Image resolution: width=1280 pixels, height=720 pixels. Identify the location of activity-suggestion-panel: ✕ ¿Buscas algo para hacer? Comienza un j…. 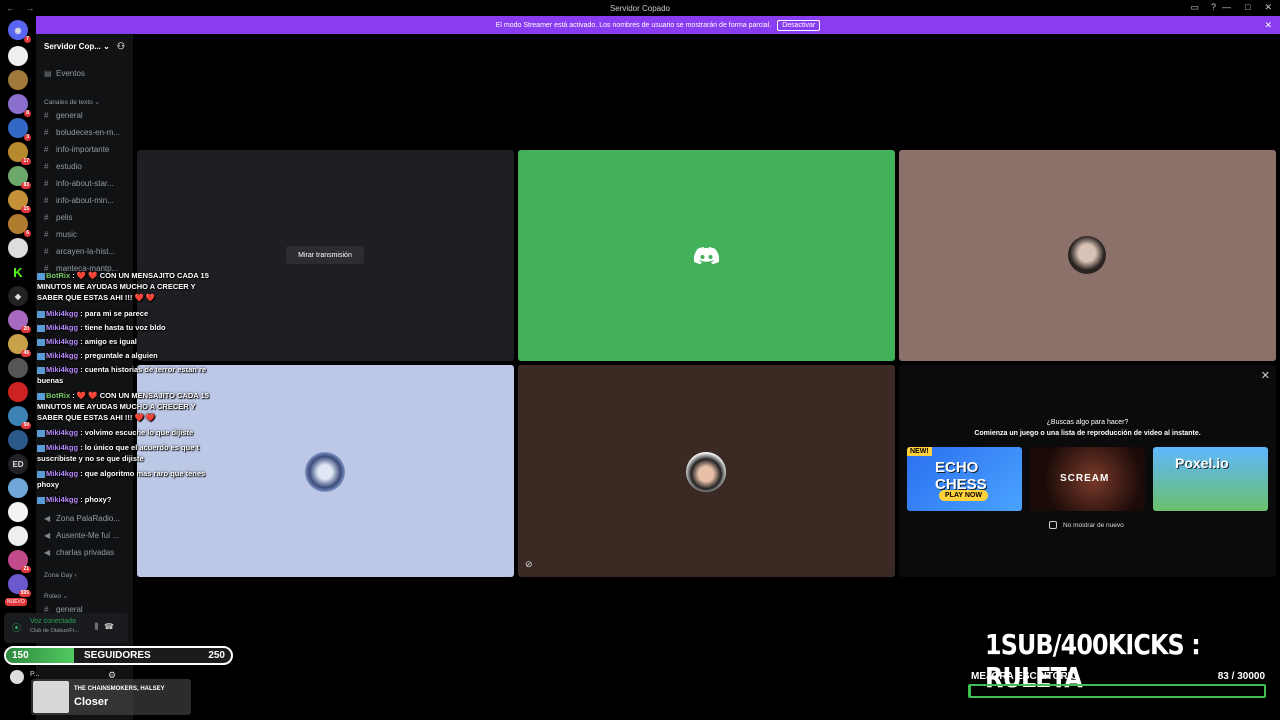
(1087, 471).